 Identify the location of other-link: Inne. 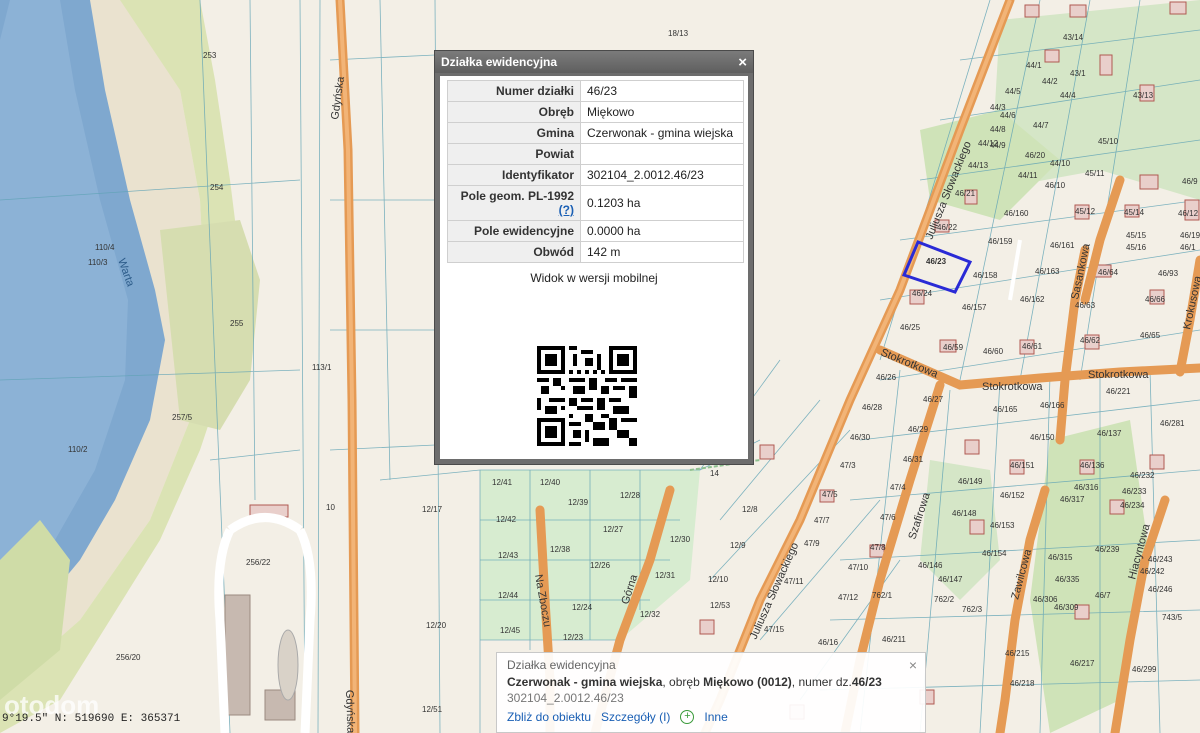
(715, 717).